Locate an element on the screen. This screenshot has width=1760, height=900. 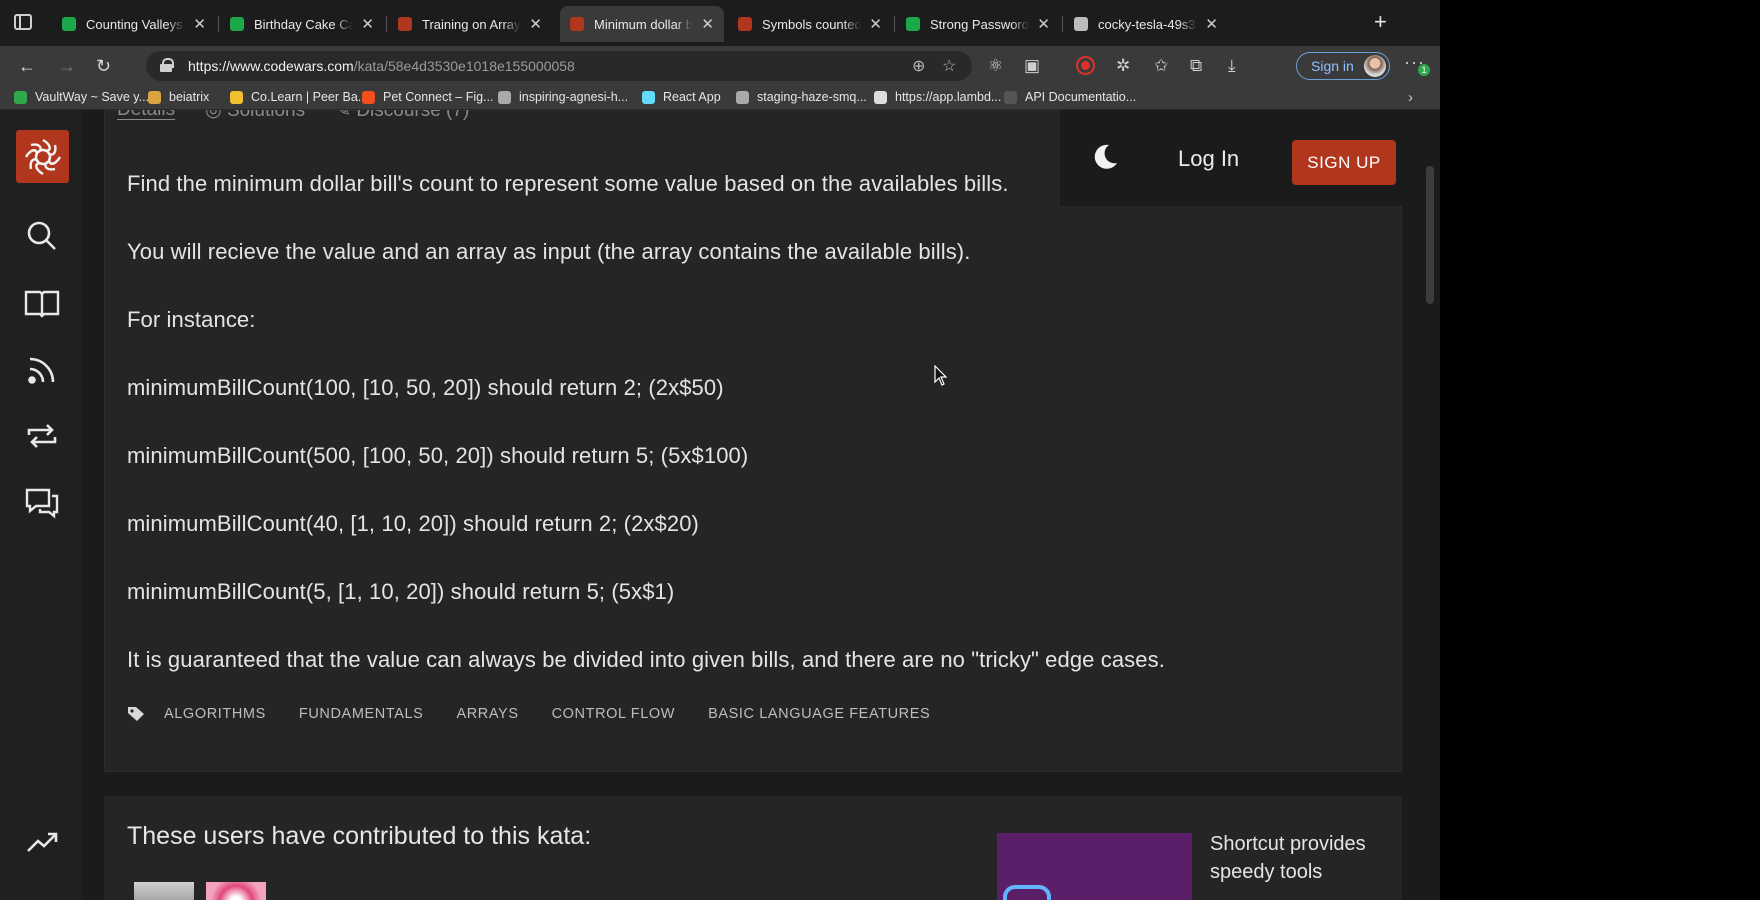
codewars-logo is located at coordinates (42, 156).